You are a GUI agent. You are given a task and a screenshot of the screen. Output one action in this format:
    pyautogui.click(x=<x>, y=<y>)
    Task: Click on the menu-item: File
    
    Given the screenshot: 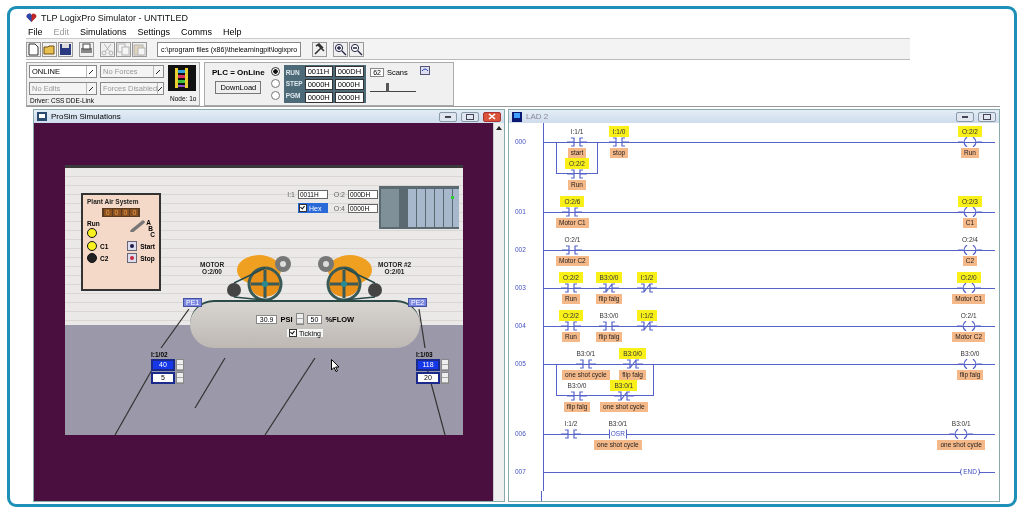 What is the action you would take?
    pyautogui.click(x=35, y=31)
    